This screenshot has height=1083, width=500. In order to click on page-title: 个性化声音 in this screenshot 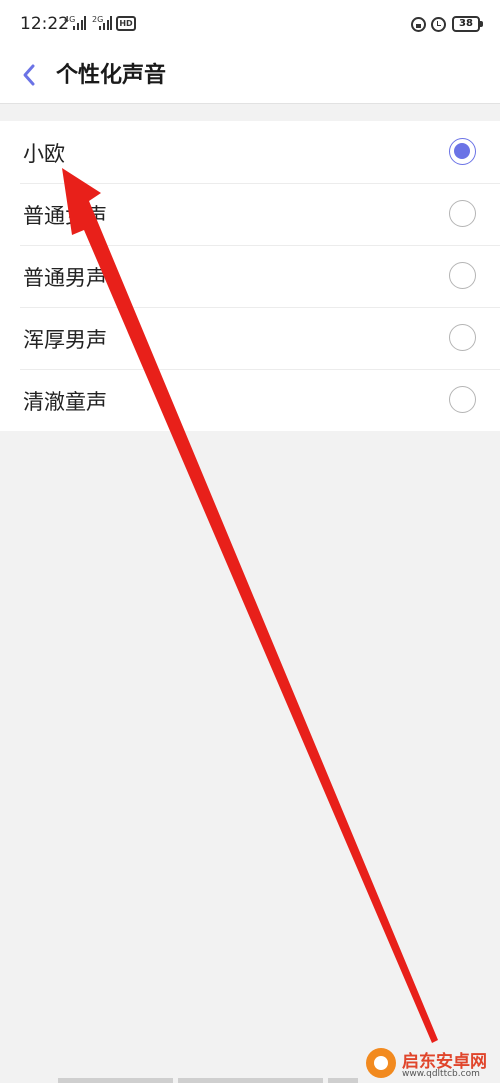, I will do `click(111, 75)`.